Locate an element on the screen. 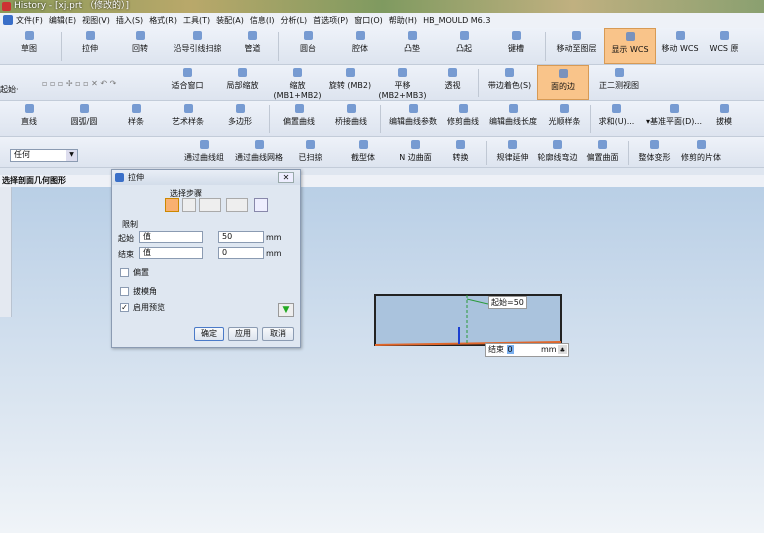 The image size is (764, 533). extrude-button: 拉伸 is located at coordinates (90, 46).